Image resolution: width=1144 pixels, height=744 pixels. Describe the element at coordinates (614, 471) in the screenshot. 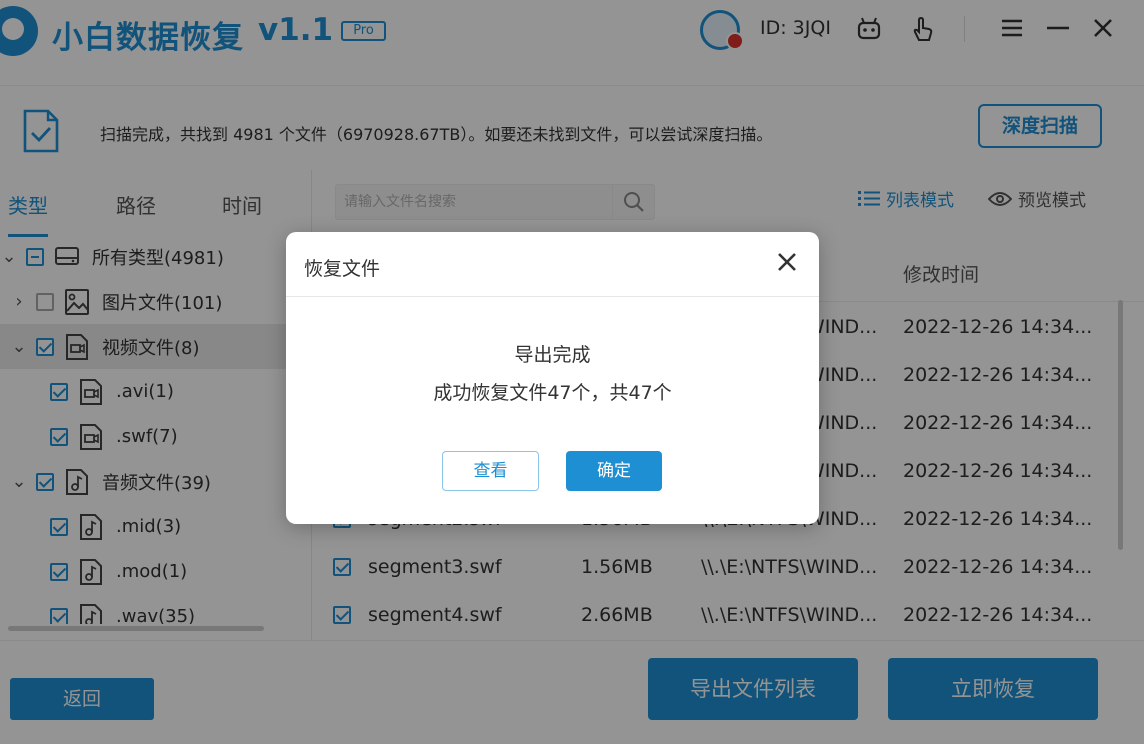

I see `confirm-button: 确定` at that location.